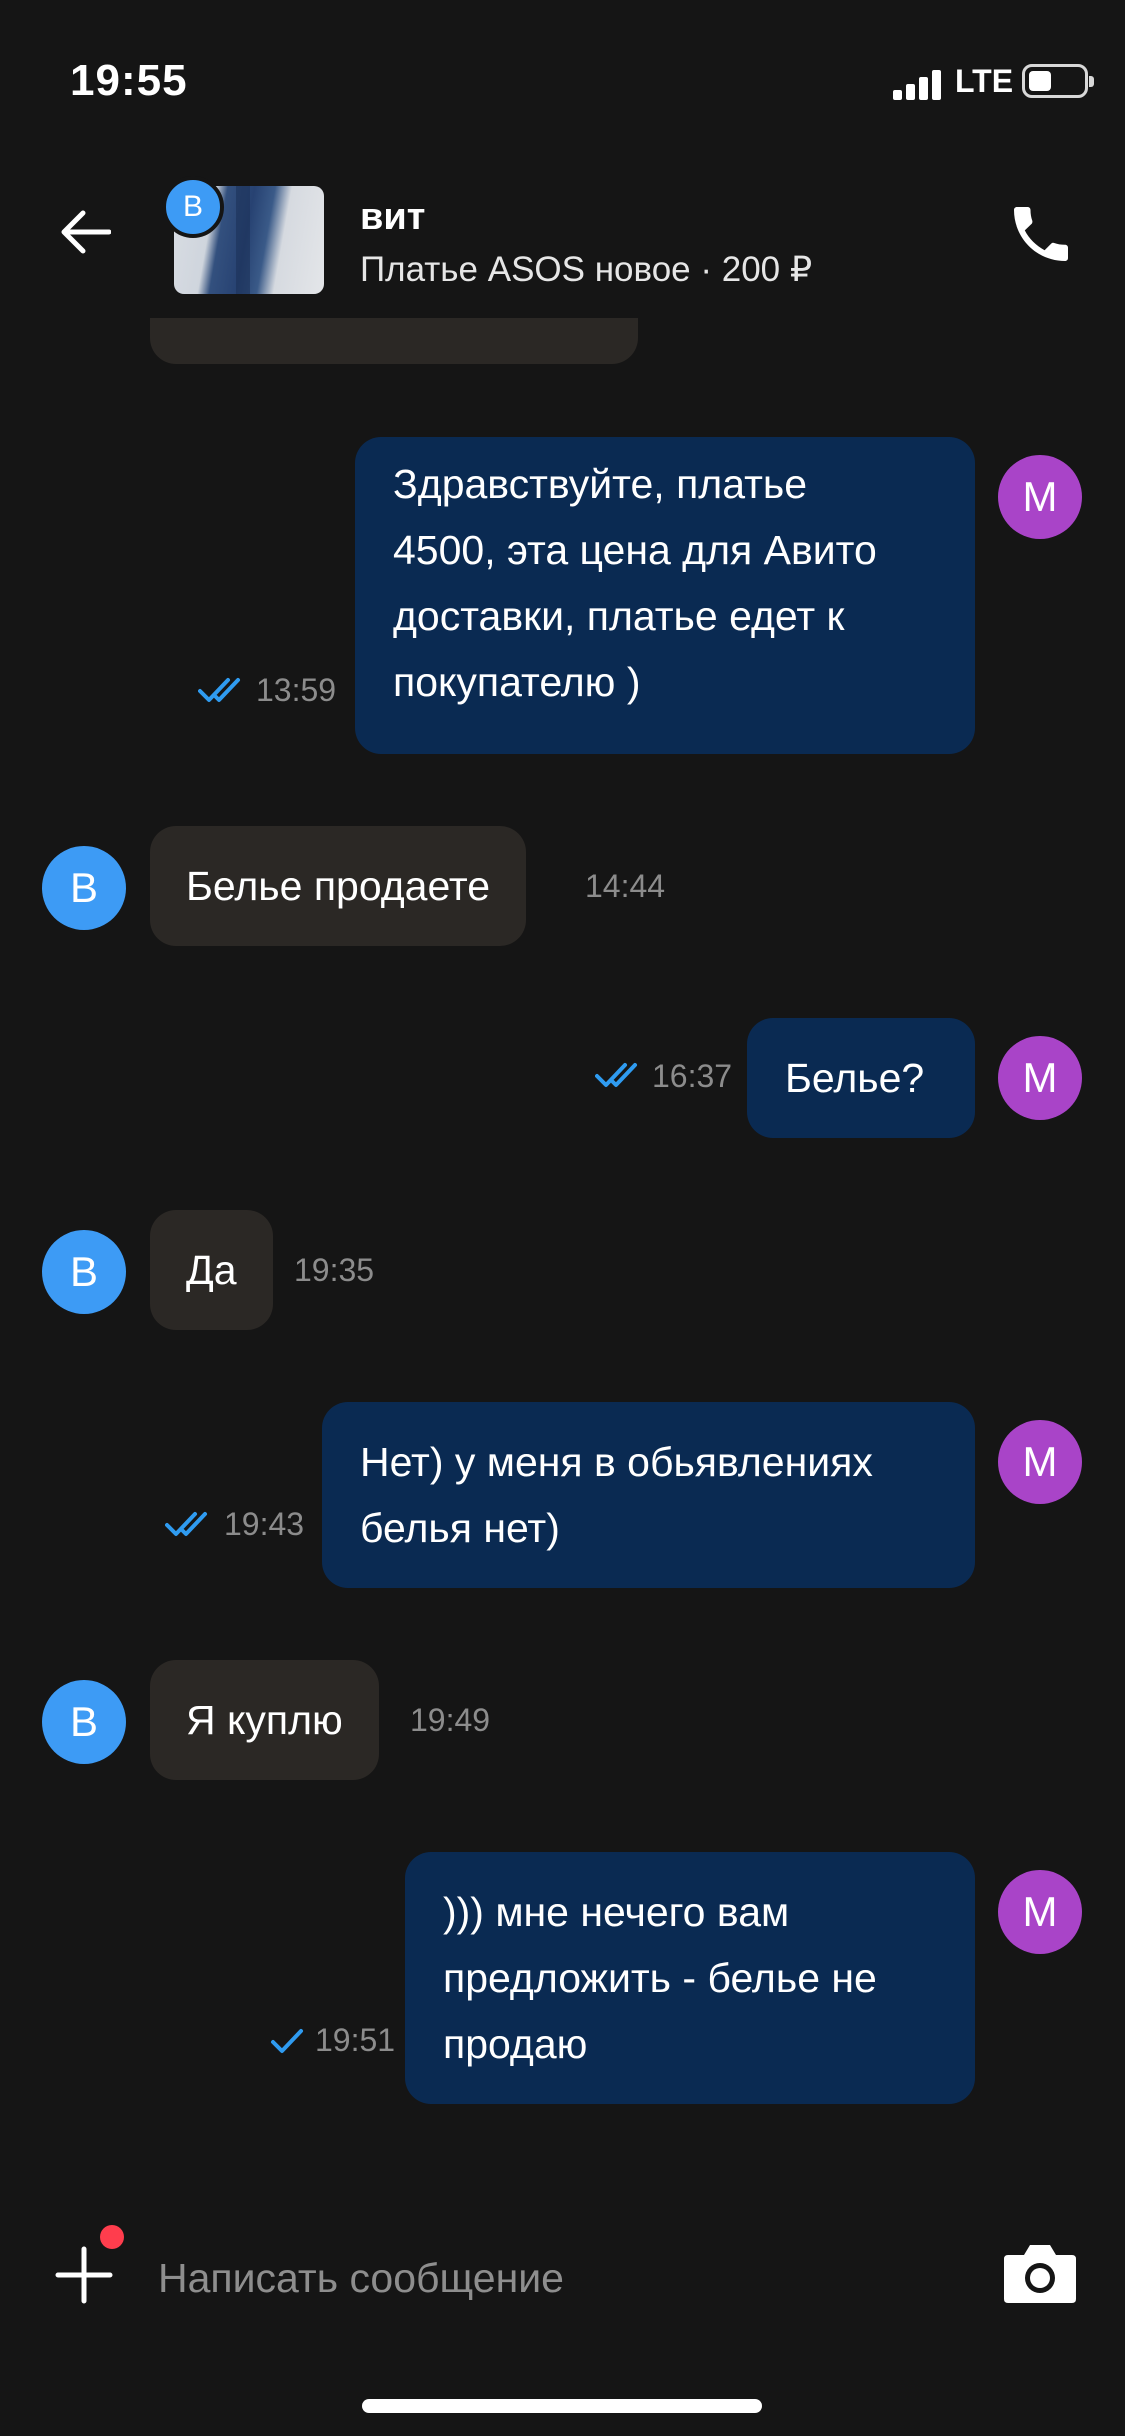 This screenshot has width=1125, height=2436. What do you see at coordinates (287, 2041) in the screenshot?
I see `single-check-icon` at bounding box center [287, 2041].